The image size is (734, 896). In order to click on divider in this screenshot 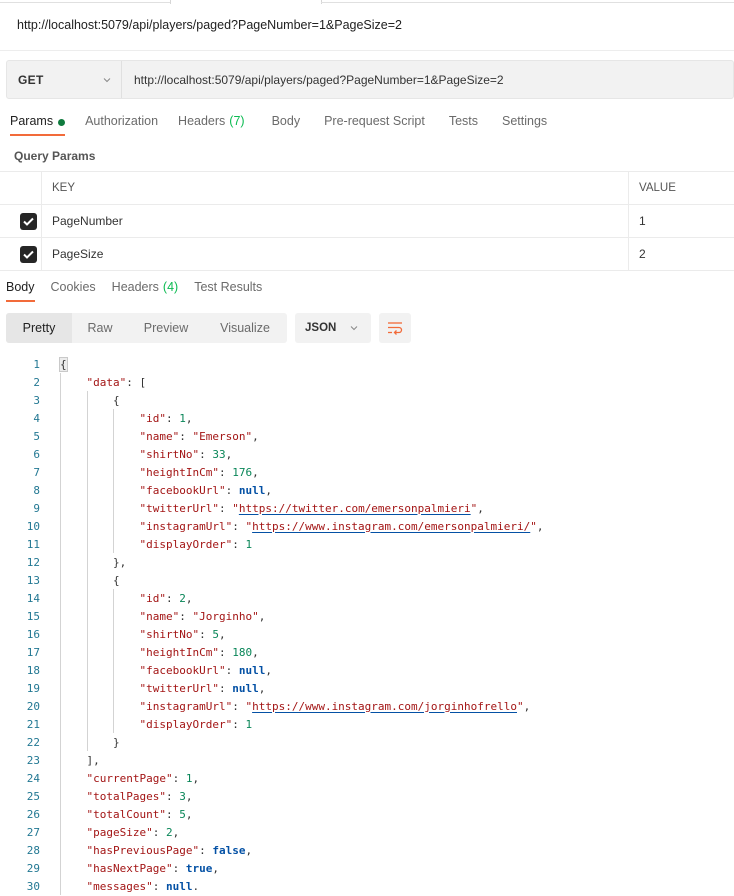, I will do `click(367, 50)`.